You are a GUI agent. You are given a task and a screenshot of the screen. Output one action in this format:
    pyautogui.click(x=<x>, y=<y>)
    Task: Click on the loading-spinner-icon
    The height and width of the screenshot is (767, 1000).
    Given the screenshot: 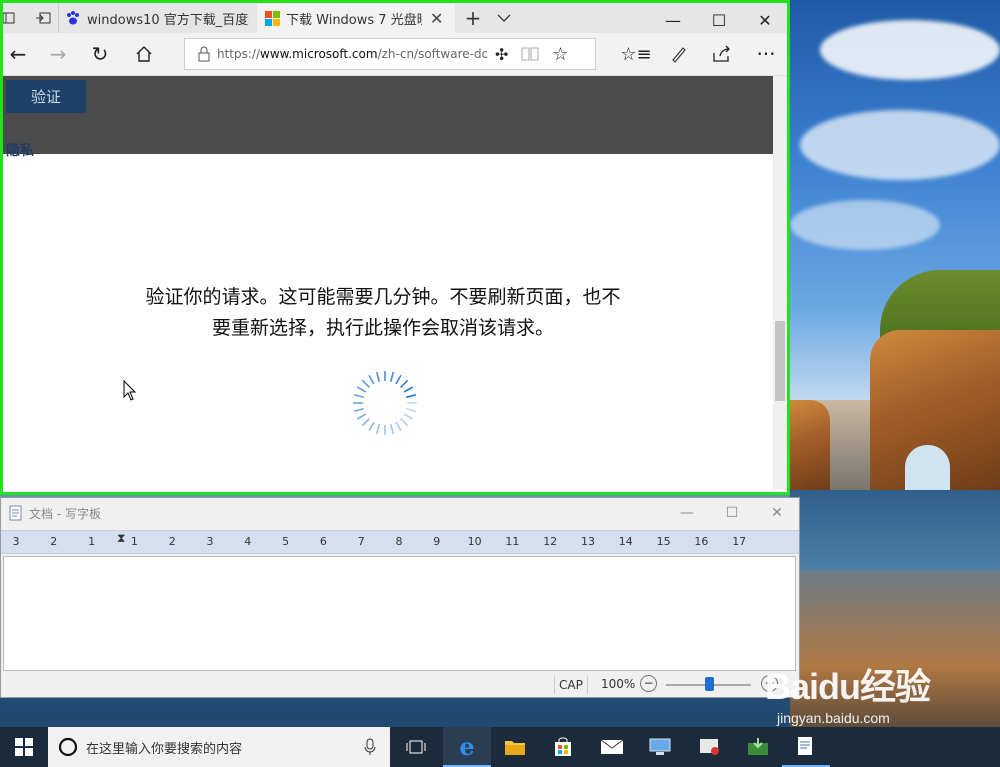 What is the action you would take?
    pyautogui.click(x=385, y=403)
    